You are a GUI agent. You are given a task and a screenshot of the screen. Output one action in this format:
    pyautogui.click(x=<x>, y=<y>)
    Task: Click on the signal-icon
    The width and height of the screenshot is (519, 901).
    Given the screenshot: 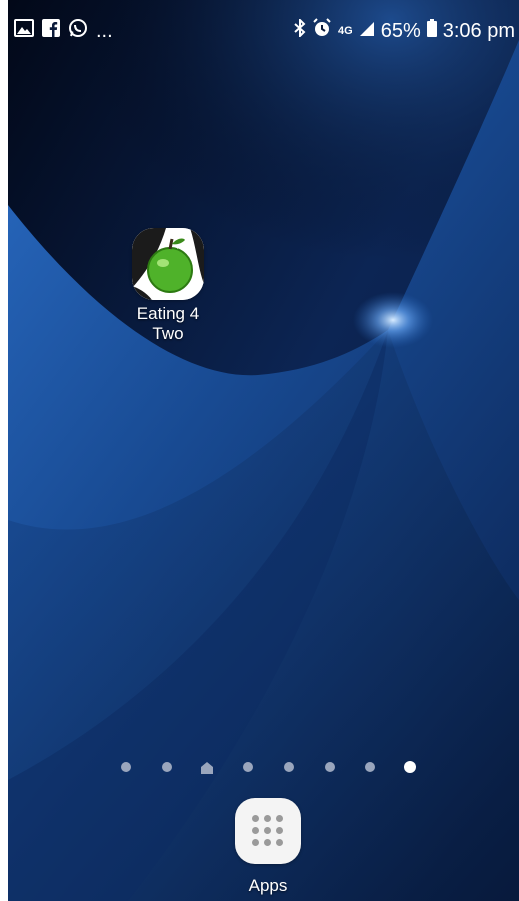 What is the action you would take?
    pyautogui.click(x=367, y=31)
    